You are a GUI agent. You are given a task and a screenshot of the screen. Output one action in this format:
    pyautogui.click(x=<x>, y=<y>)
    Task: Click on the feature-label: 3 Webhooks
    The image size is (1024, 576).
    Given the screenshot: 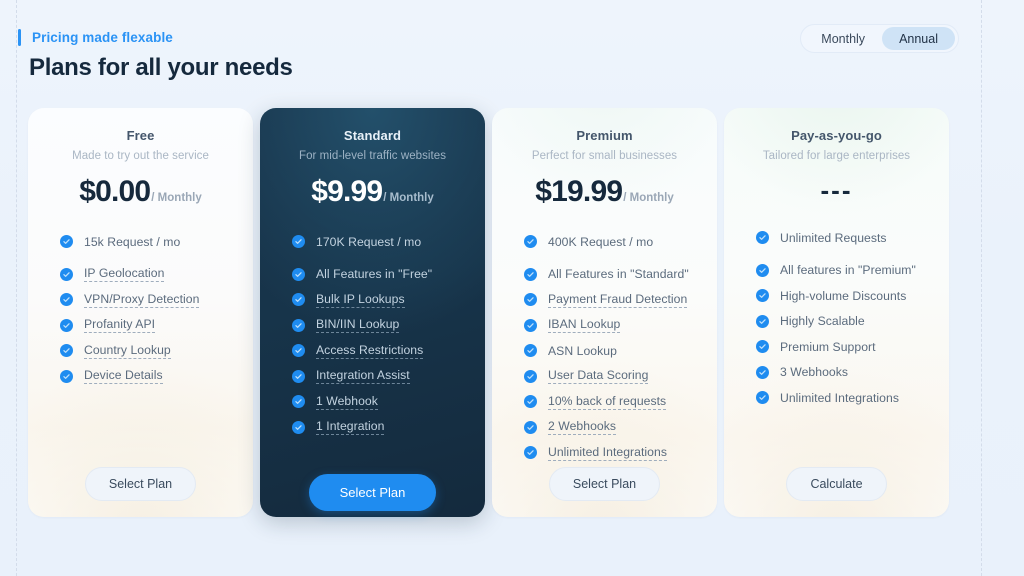 What is the action you would take?
    pyautogui.click(x=814, y=372)
    